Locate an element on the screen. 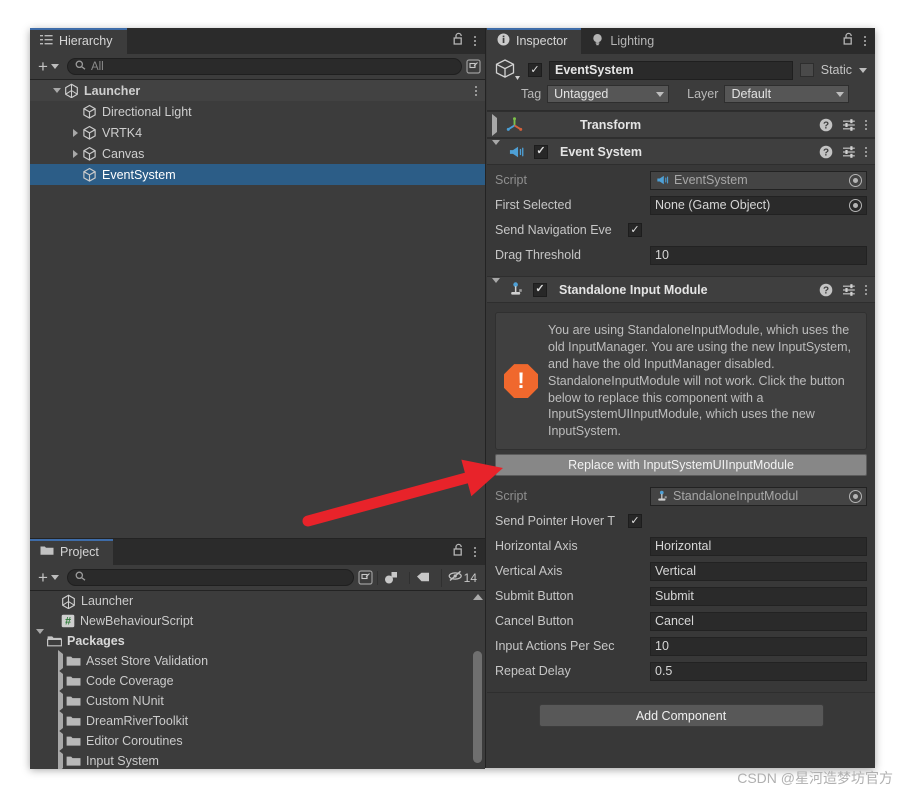  hierarchy-item-vrtk4: VRTK4 is located at coordinates (257, 132).